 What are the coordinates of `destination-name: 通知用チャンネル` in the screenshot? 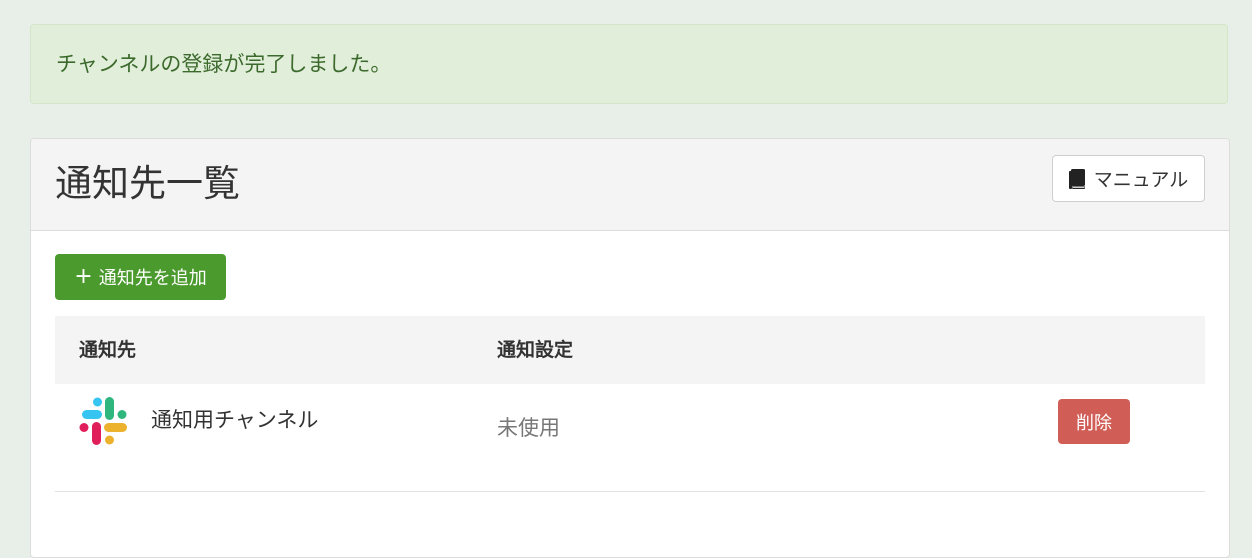 It's located at (235, 420).